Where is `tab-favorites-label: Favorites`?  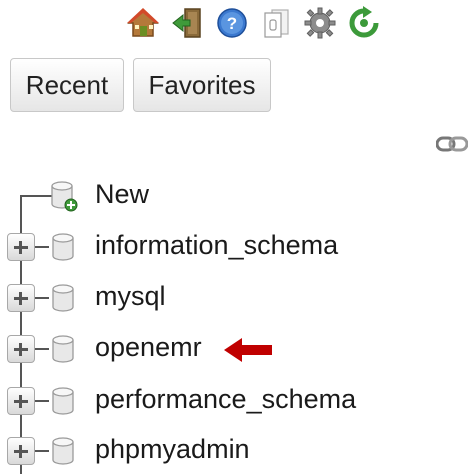 tab-favorites-label: Favorites is located at coordinates (202, 84).